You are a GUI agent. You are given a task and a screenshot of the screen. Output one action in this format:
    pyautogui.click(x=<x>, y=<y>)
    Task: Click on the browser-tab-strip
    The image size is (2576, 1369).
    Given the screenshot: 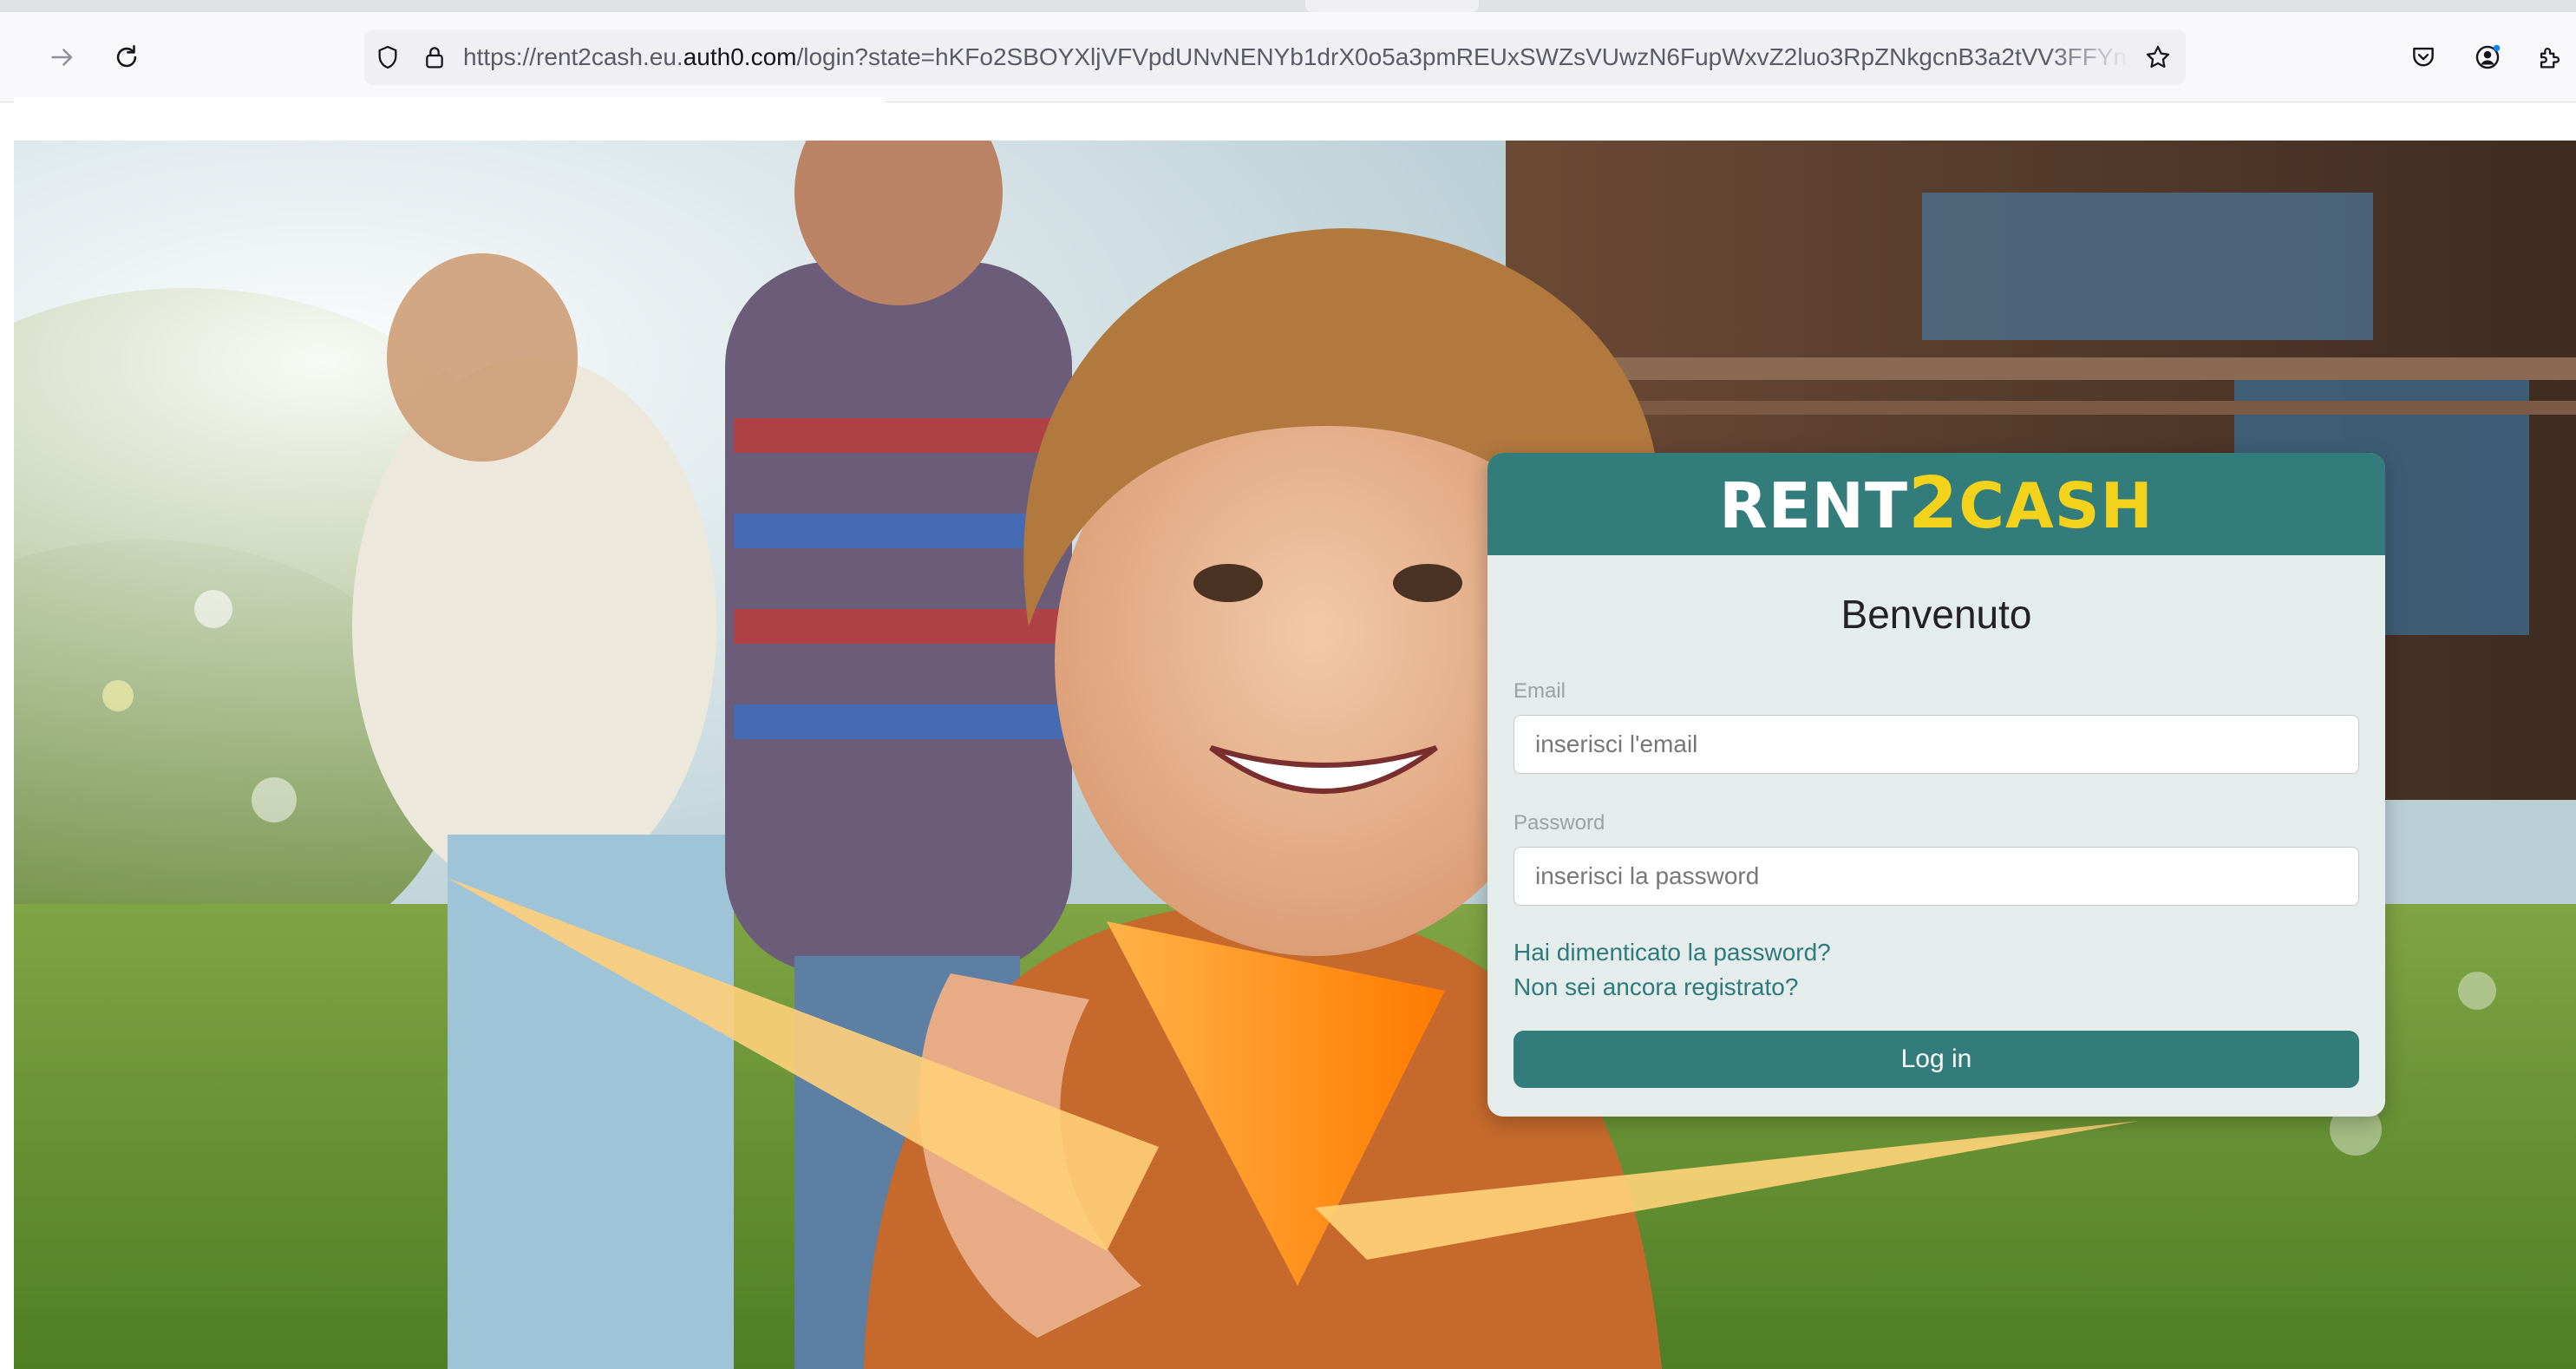 What is the action you would take?
    pyautogui.click(x=1288, y=6)
    